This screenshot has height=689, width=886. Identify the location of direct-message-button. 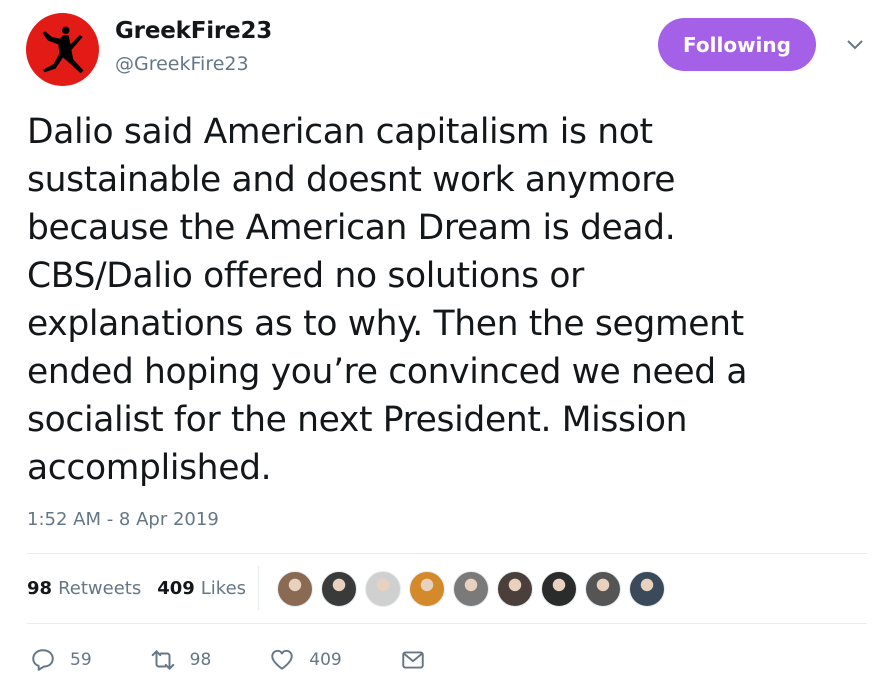
(413, 660).